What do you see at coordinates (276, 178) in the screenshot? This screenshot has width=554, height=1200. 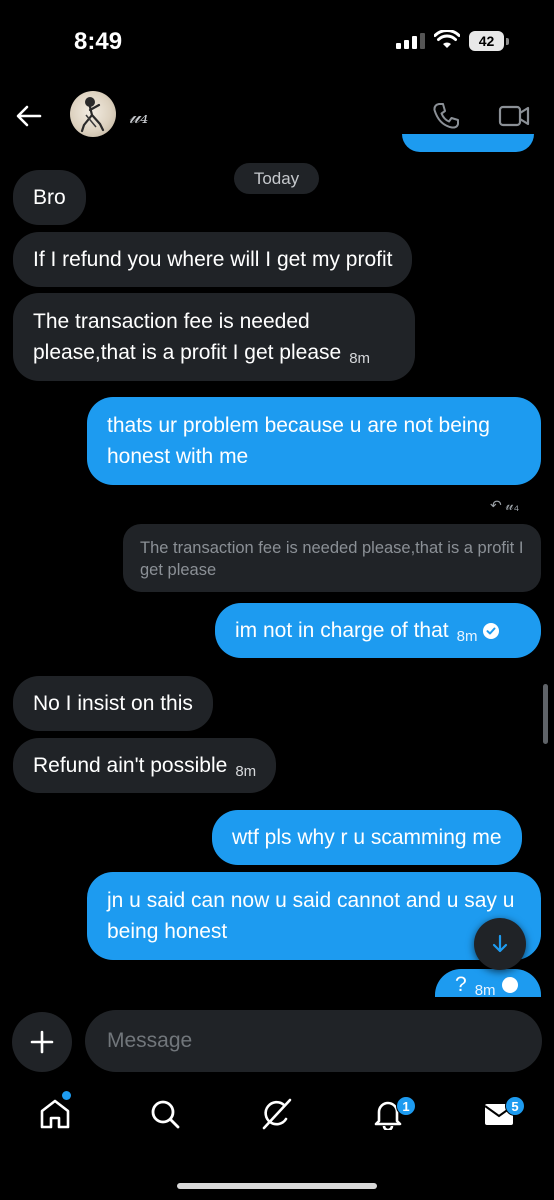 I see `date-divider: Today` at bounding box center [276, 178].